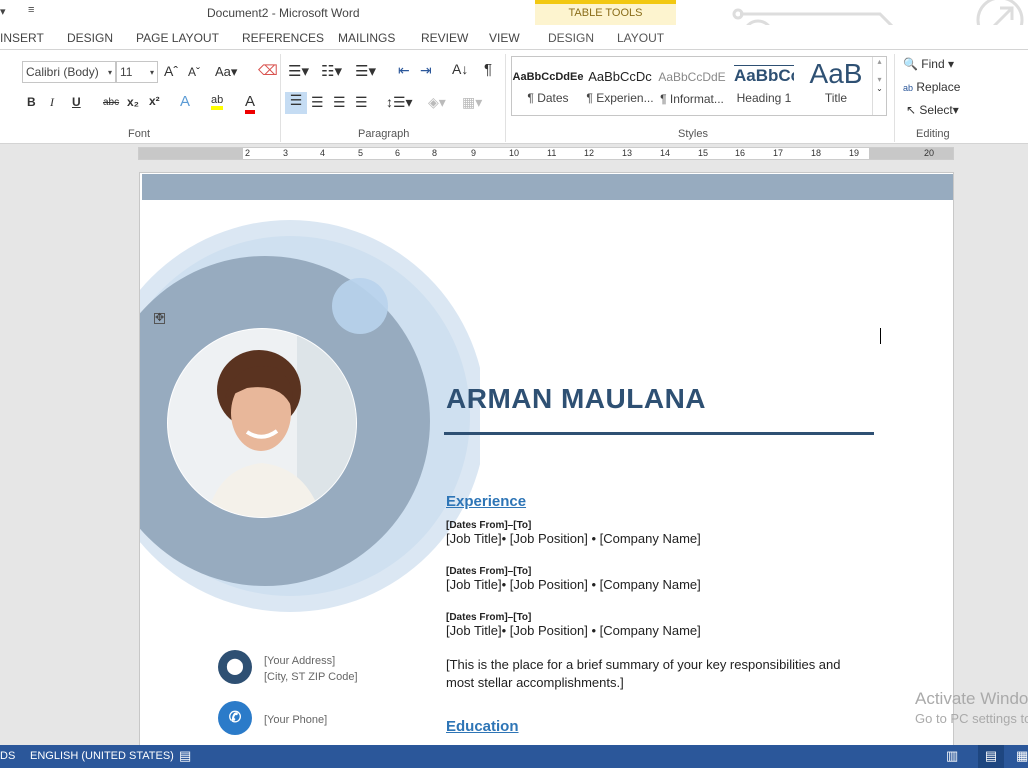 The height and width of the screenshot is (768, 1028). Describe the element at coordinates (154, 101) in the screenshot. I see `superscript-icon: x²` at that location.